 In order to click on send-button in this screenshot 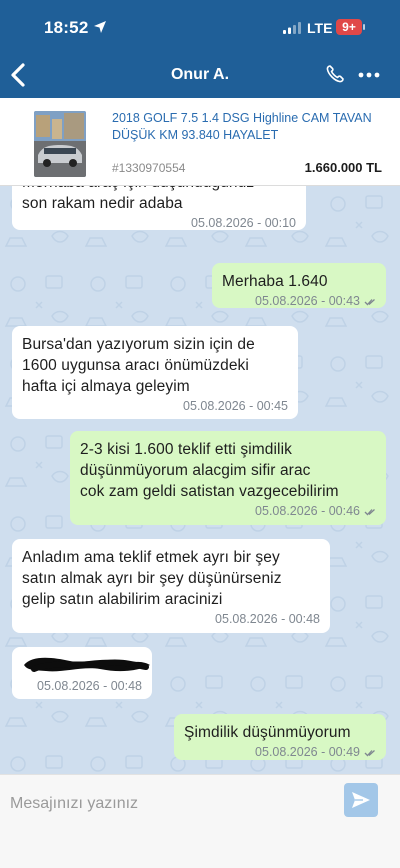, I will do `click(361, 800)`.